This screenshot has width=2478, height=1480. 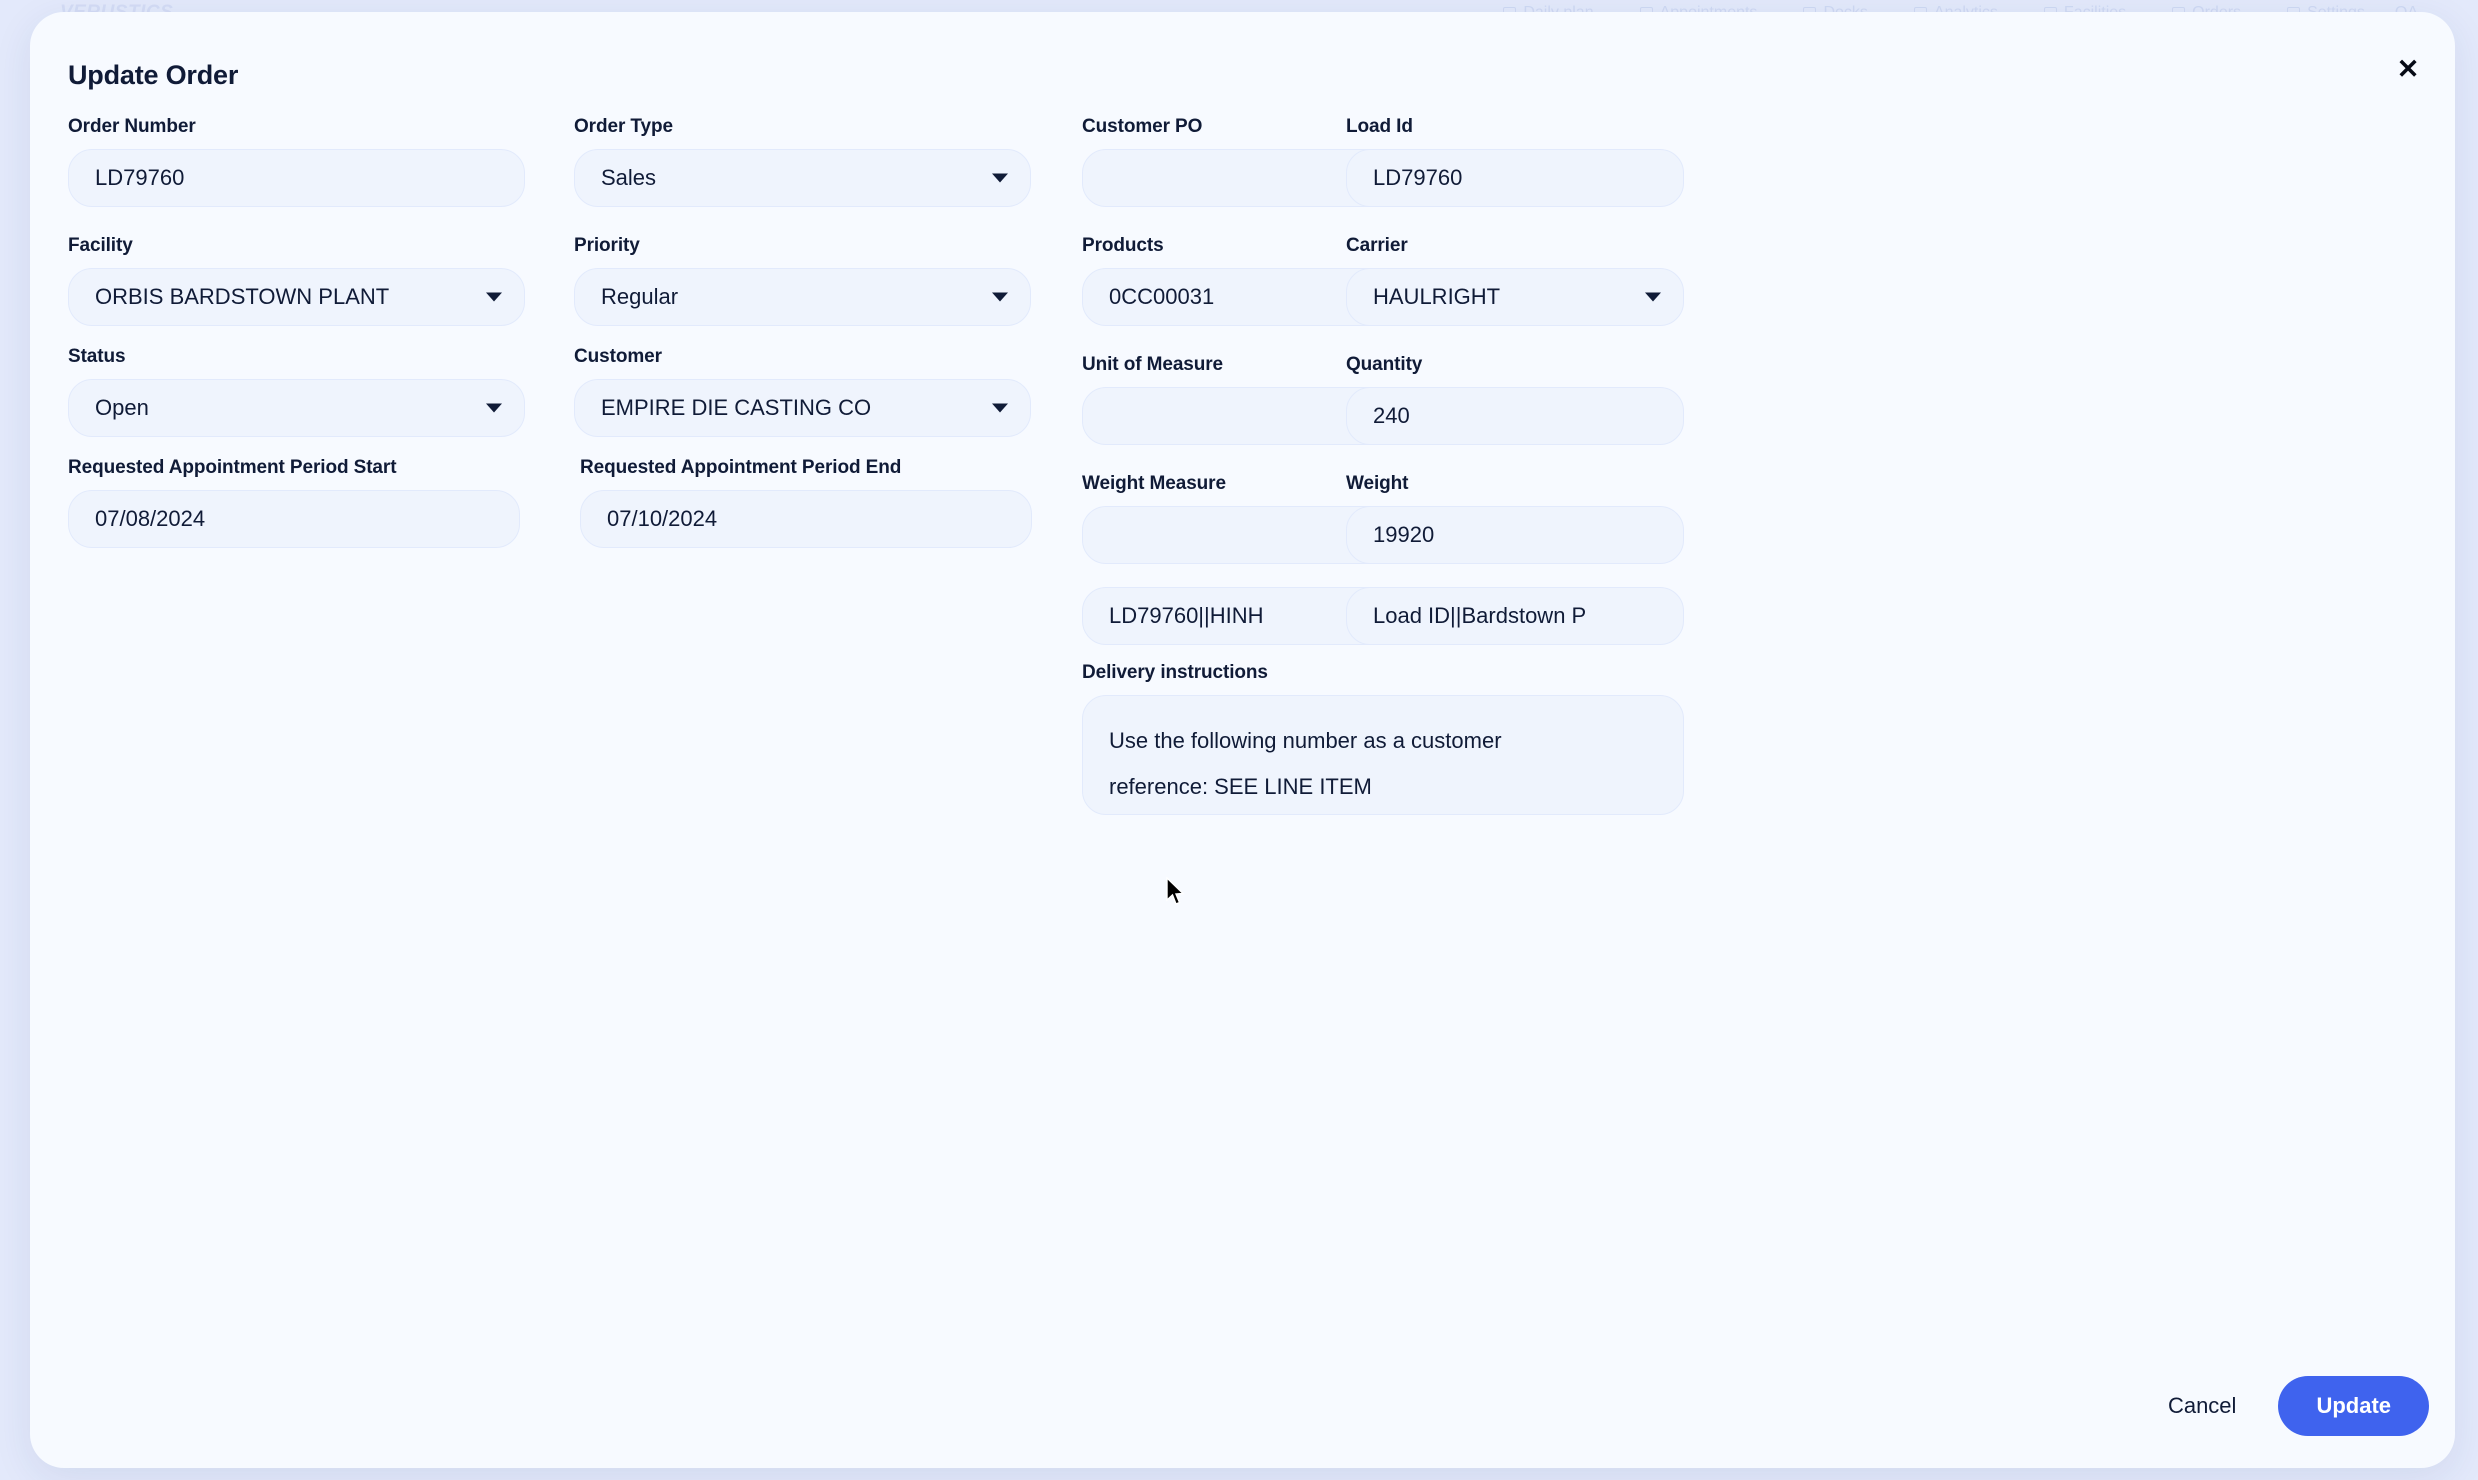 What do you see at coordinates (2353, 1406) in the screenshot?
I see `update-button: Update` at bounding box center [2353, 1406].